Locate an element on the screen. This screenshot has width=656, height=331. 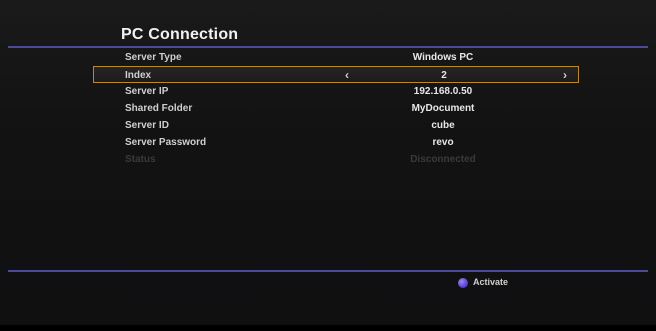
setting-label: Server IP is located at coordinates (147, 91).